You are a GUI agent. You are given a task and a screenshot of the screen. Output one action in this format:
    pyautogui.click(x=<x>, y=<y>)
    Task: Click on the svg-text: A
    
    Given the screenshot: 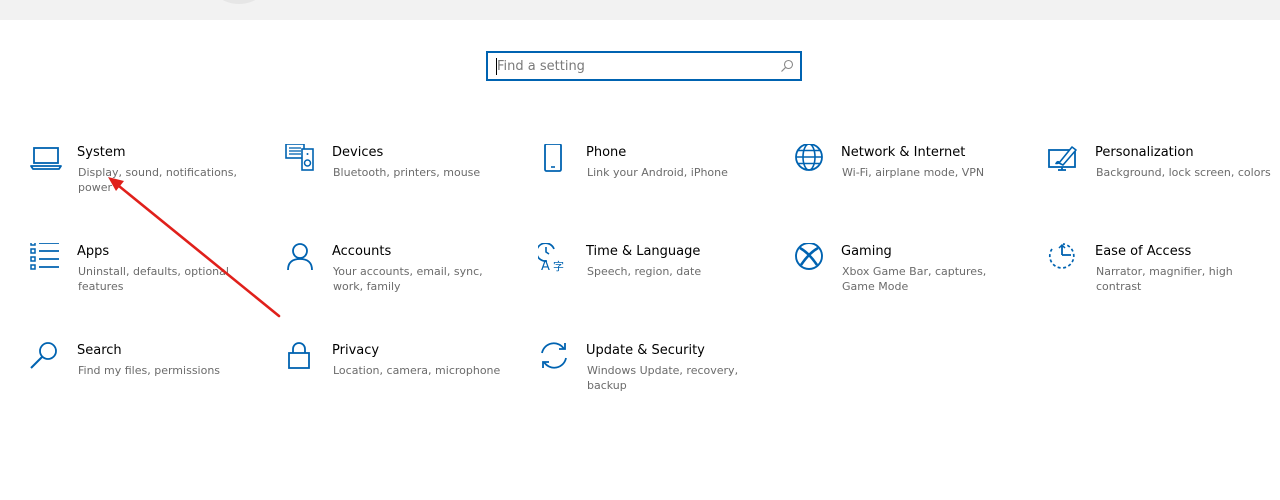 What is the action you would take?
    pyautogui.click(x=545, y=266)
    